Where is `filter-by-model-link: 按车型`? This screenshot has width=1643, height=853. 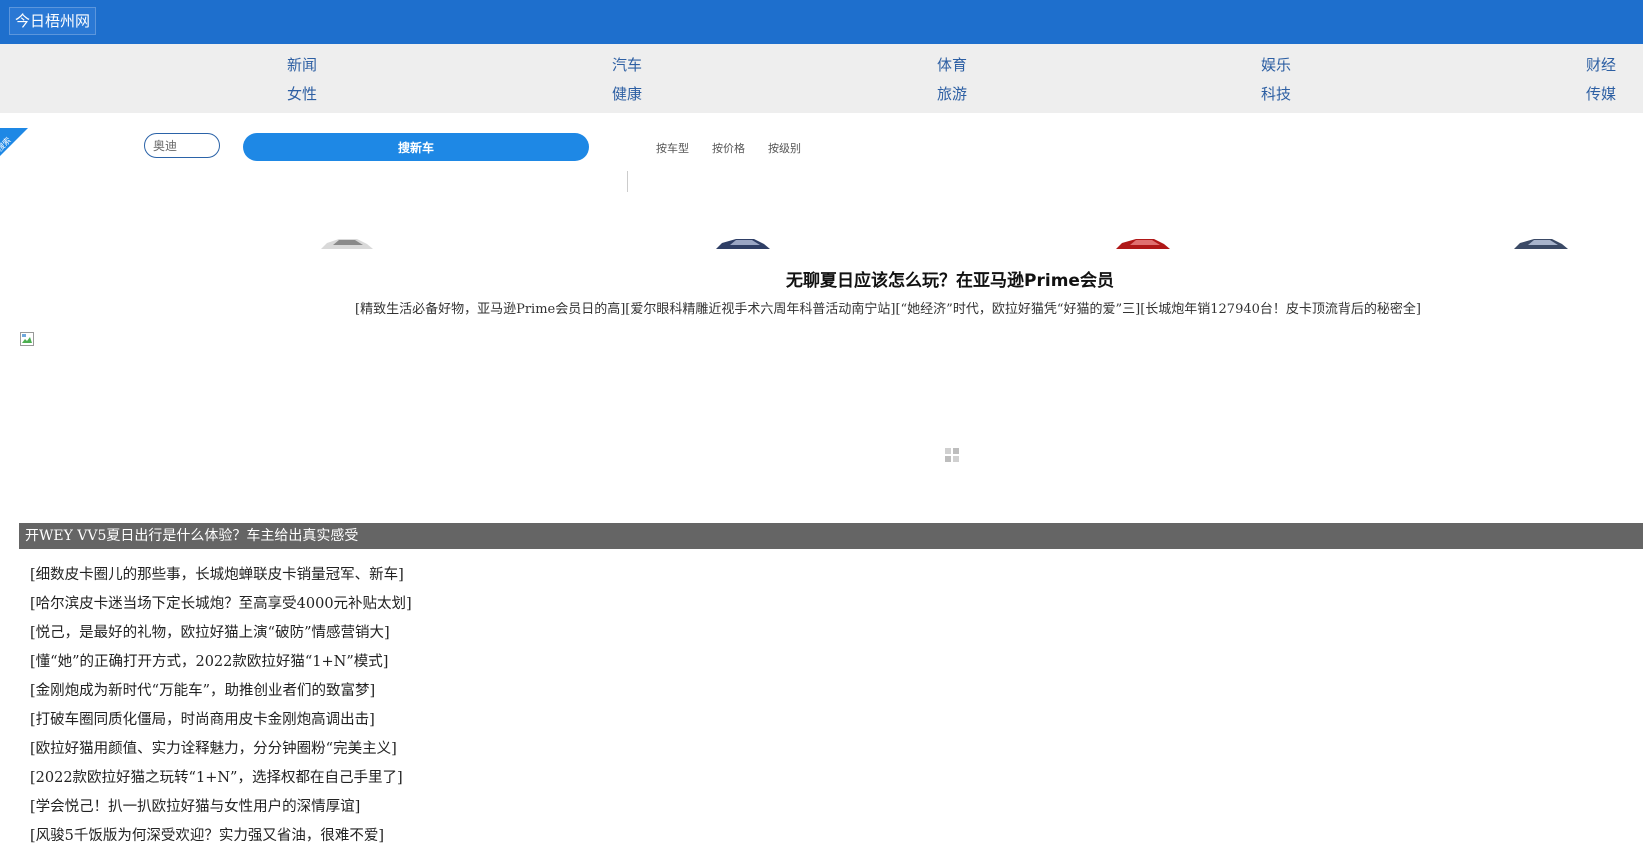 filter-by-model-link: 按车型 is located at coordinates (672, 148).